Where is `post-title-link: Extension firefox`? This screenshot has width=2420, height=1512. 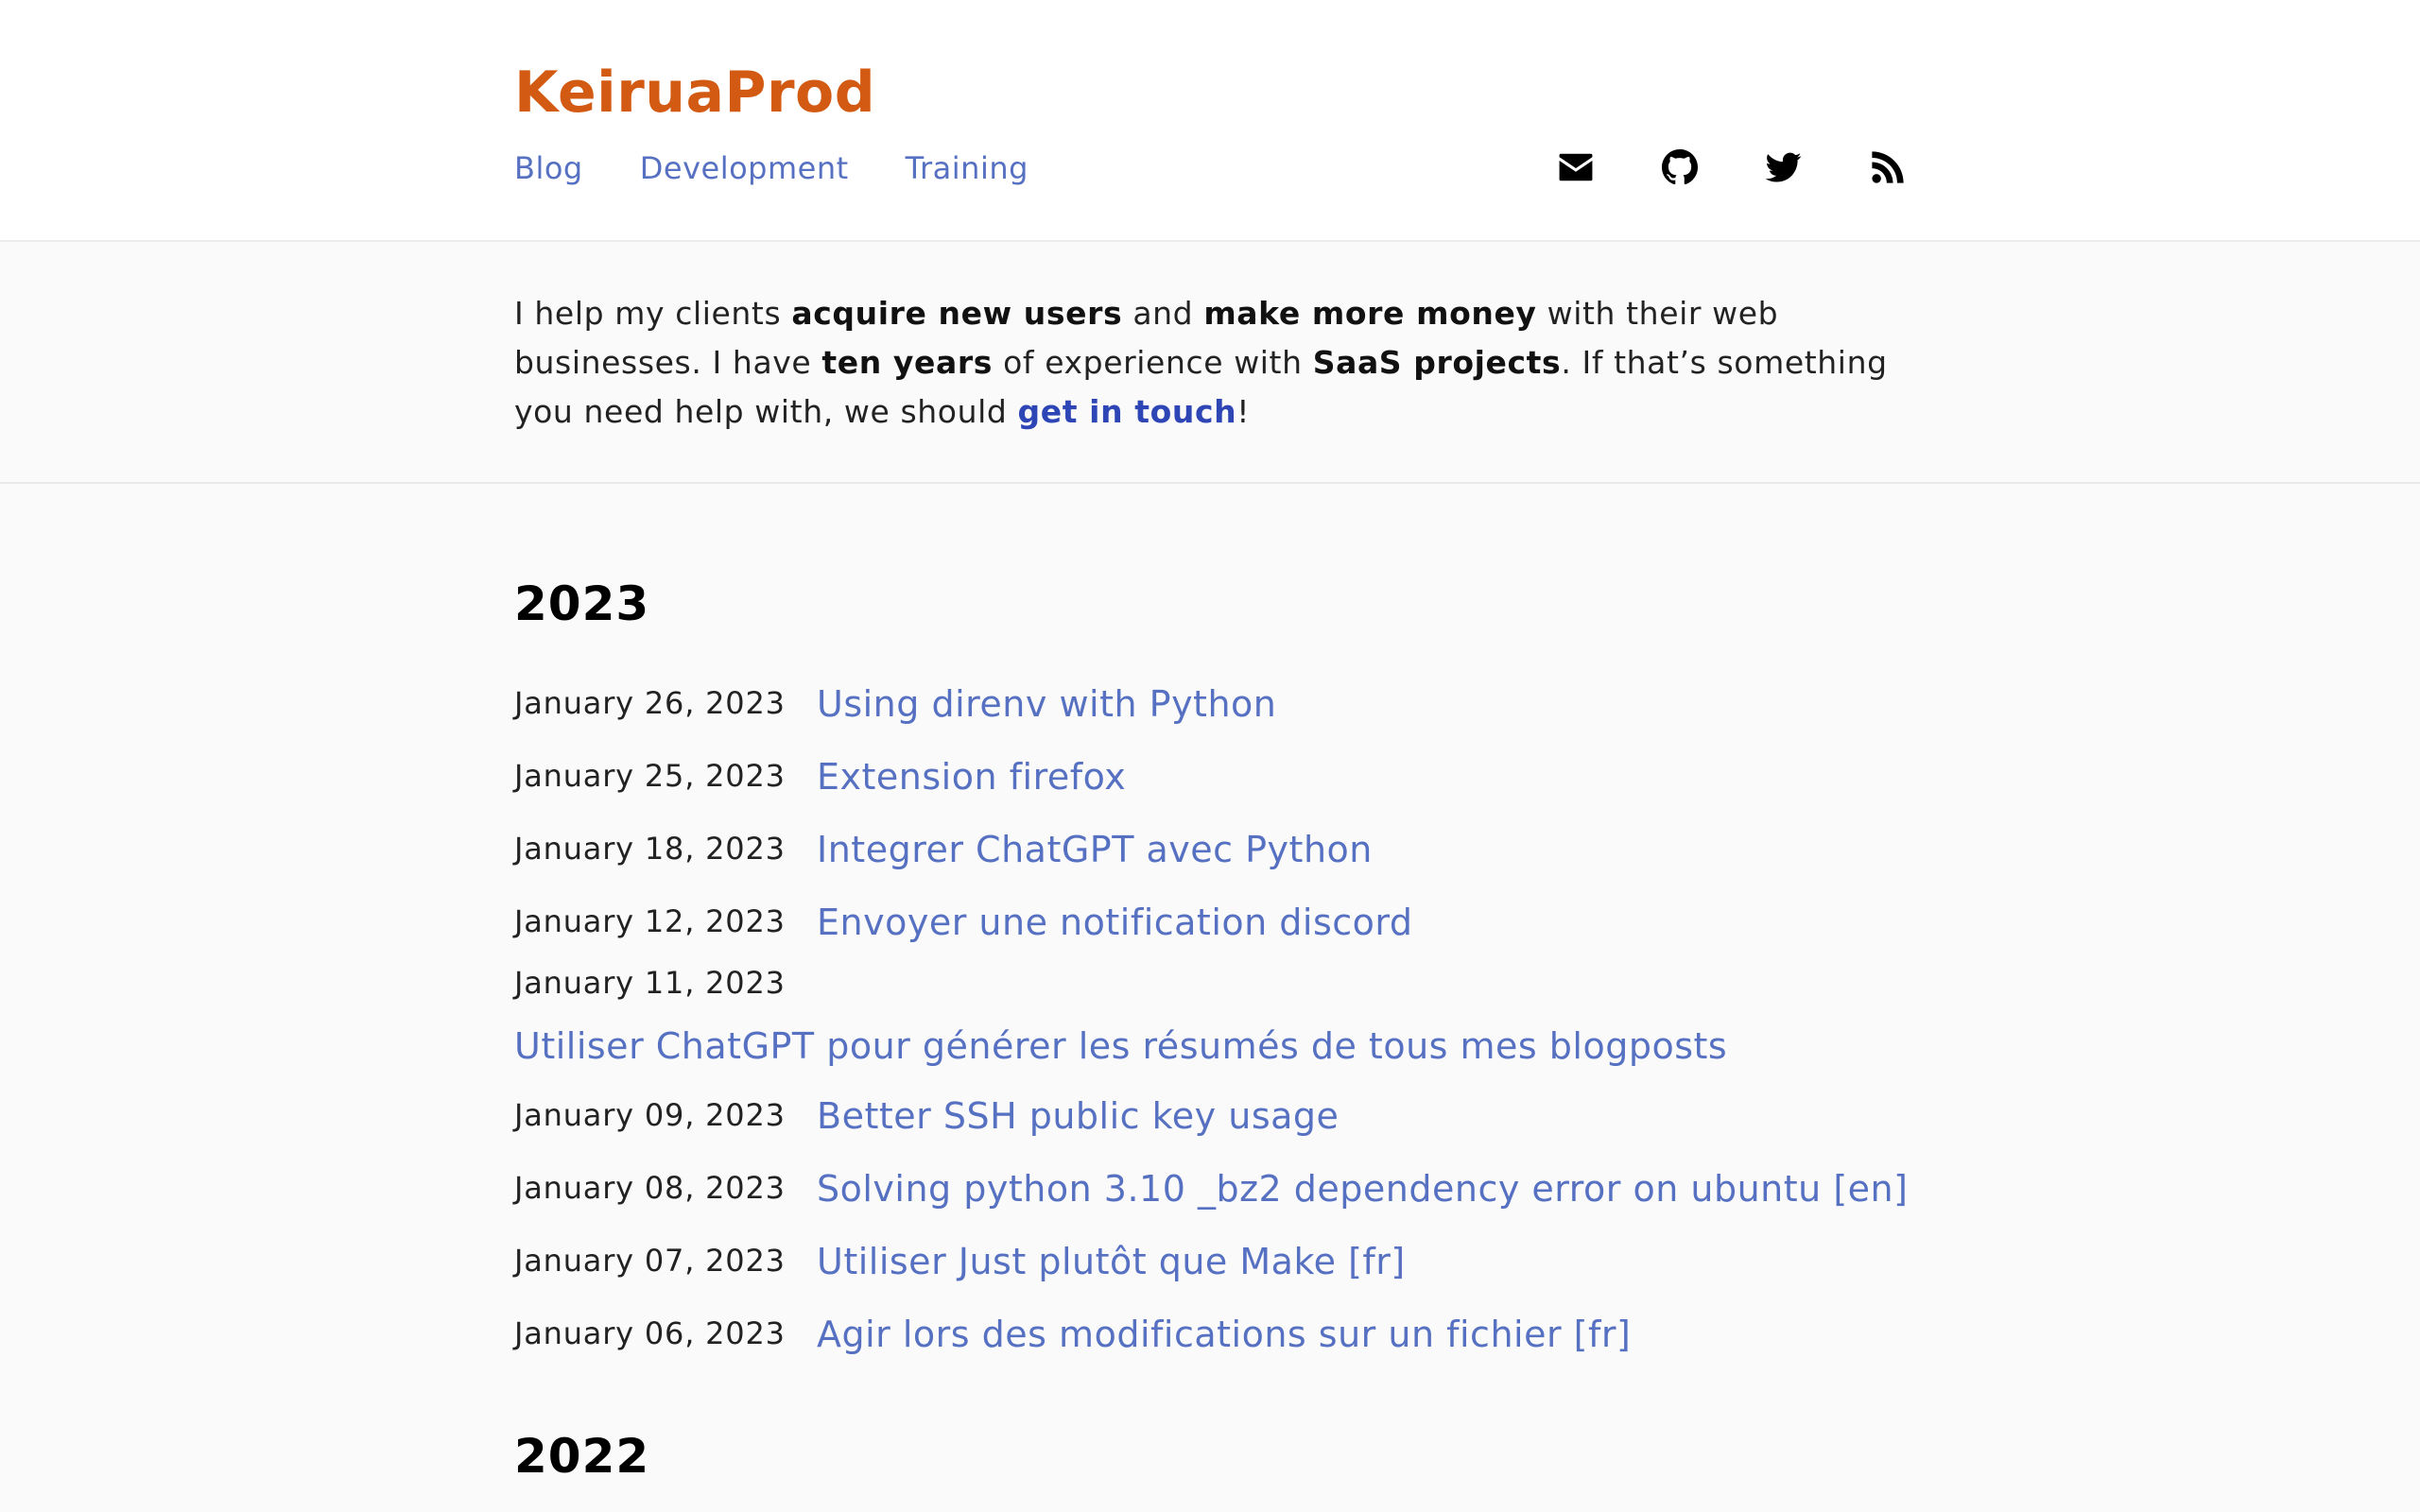 post-title-link: Extension firefox is located at coordinates (971, 776).